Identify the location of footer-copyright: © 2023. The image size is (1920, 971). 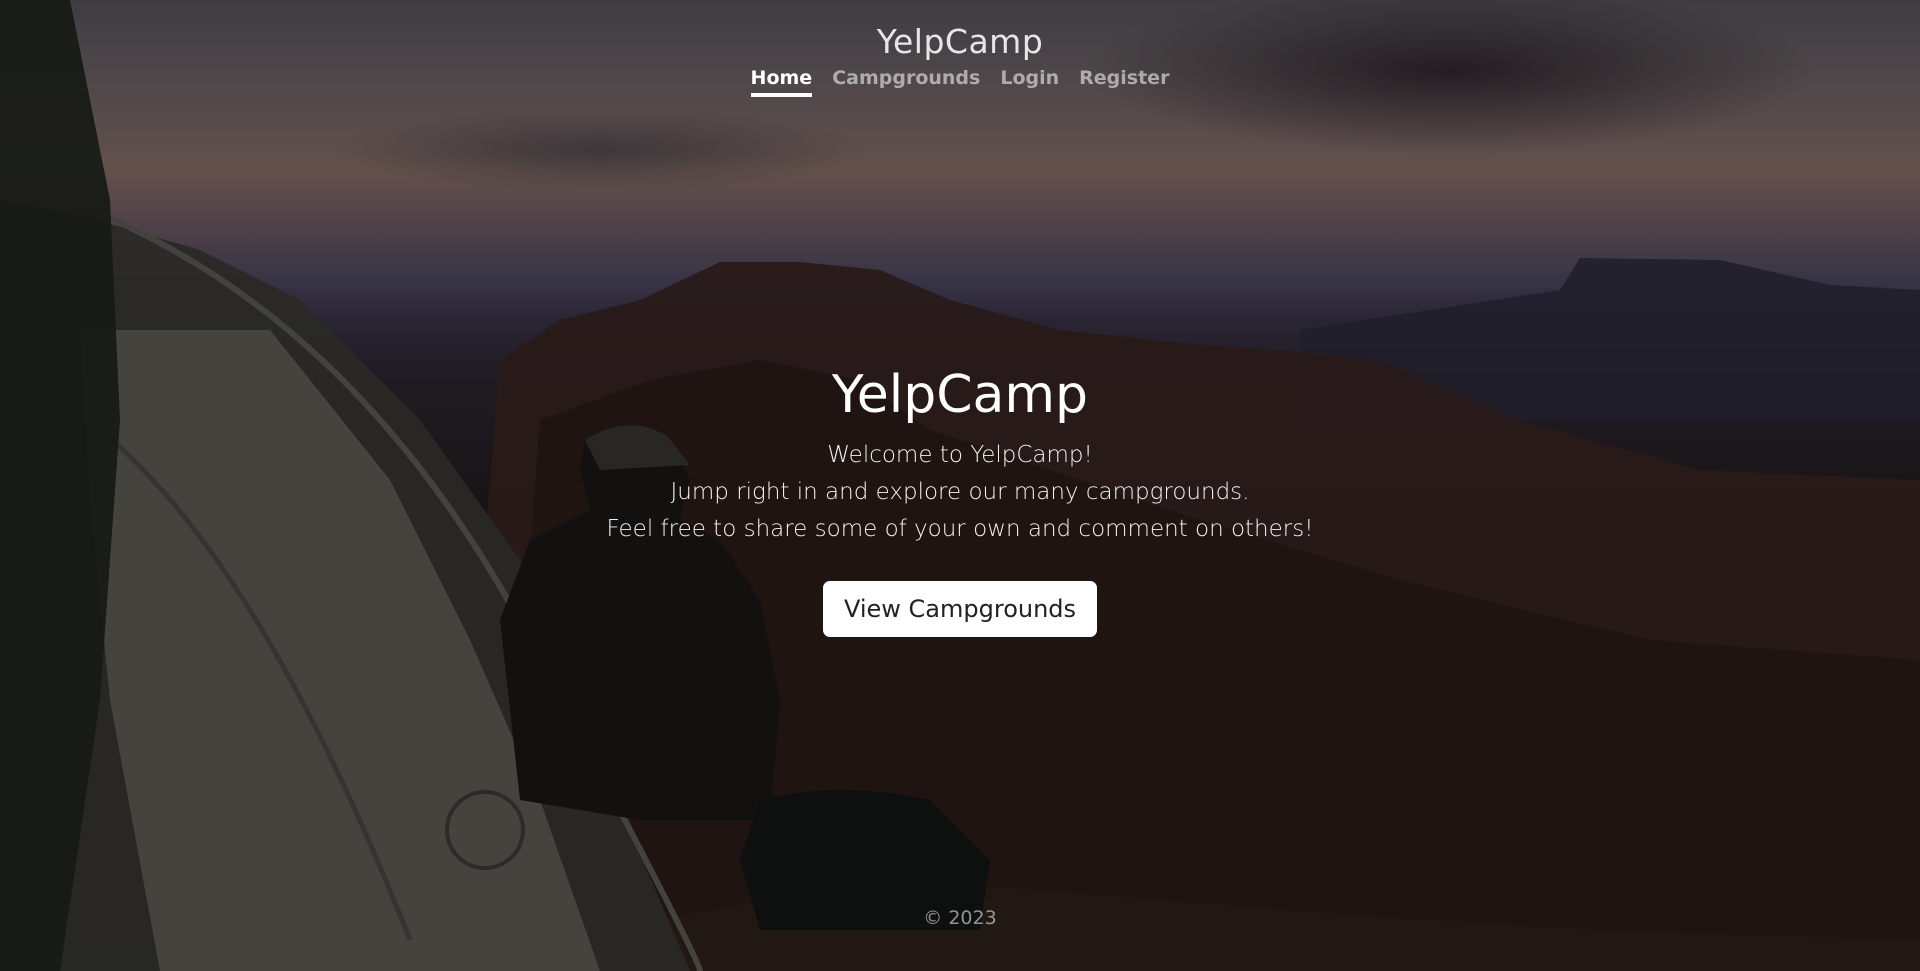
(960, 918).